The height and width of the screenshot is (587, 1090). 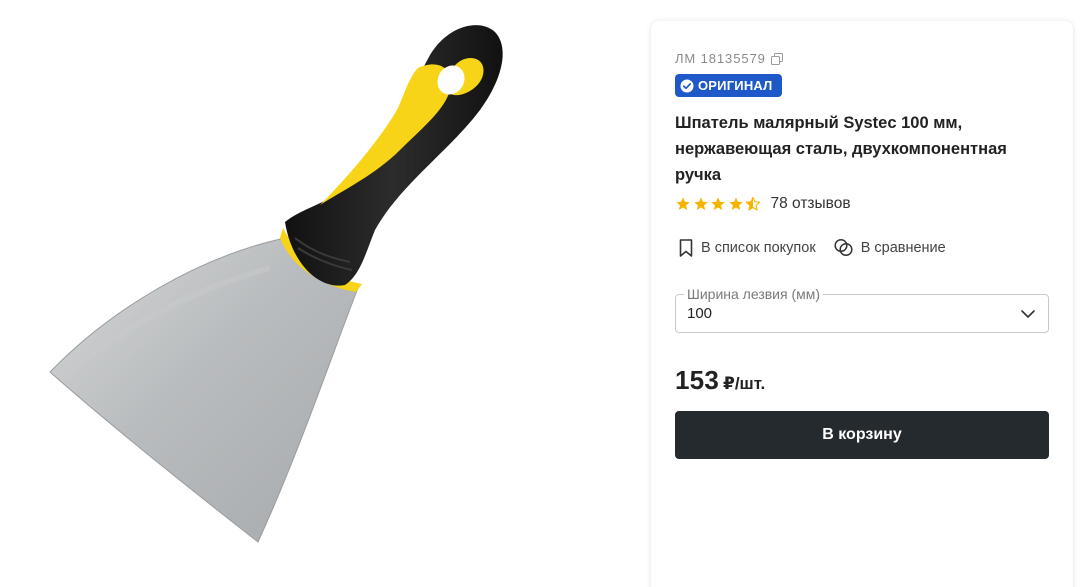 What do you see at coordinates (686, 247) in the screenshot?
I see `bookmark-icon` at bounding box center [686, 247].